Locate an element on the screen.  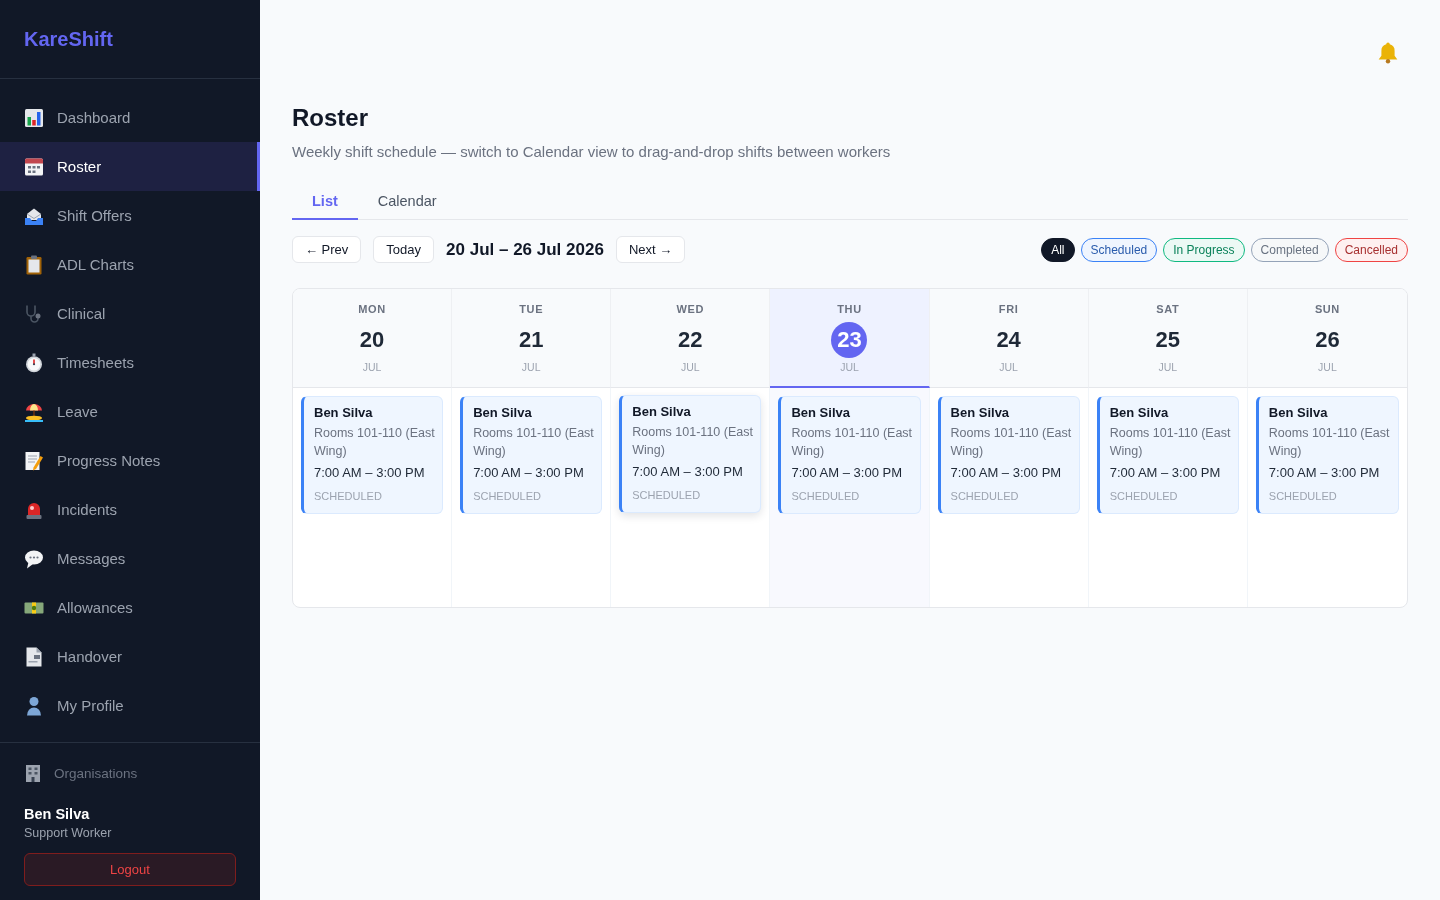
user-name: Ben Silva is located at coordinates (57, 814).